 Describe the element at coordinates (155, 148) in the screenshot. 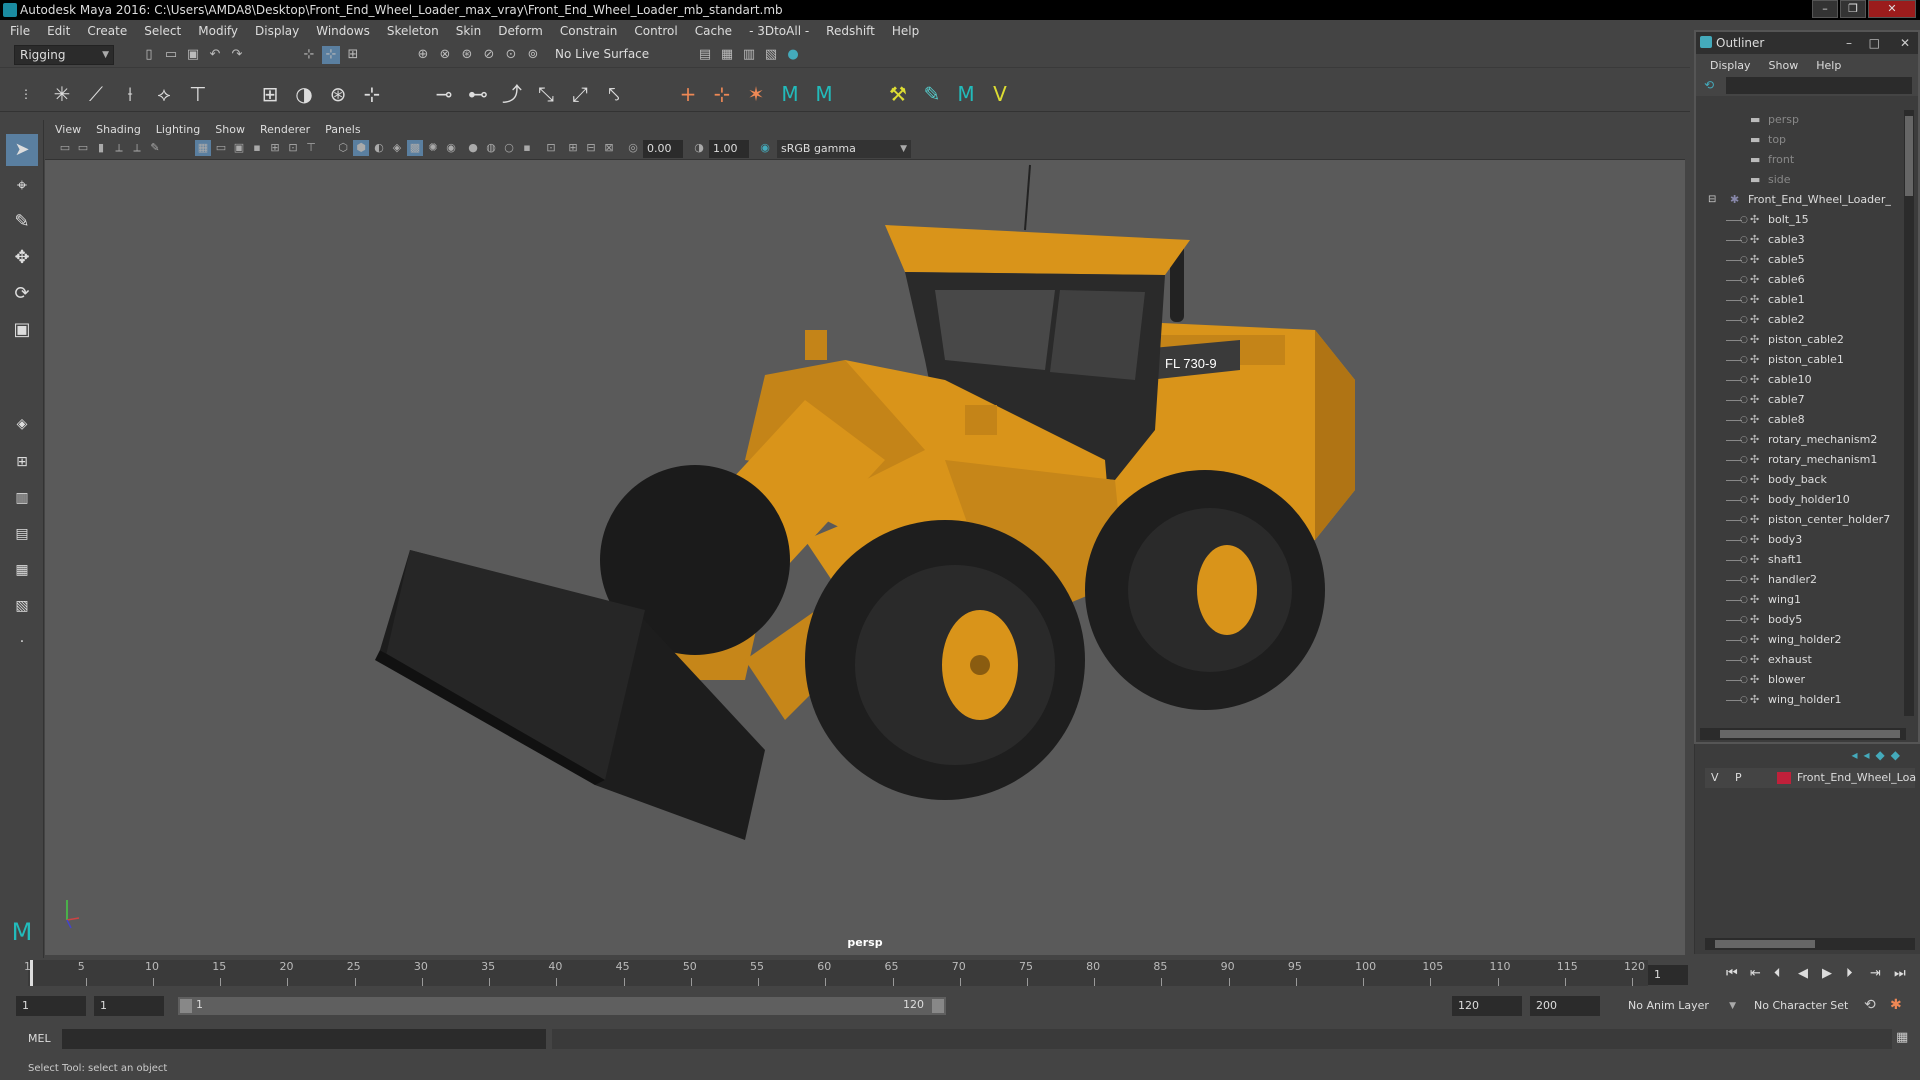

I see `grease-pencil-icon: ✎` at that location.